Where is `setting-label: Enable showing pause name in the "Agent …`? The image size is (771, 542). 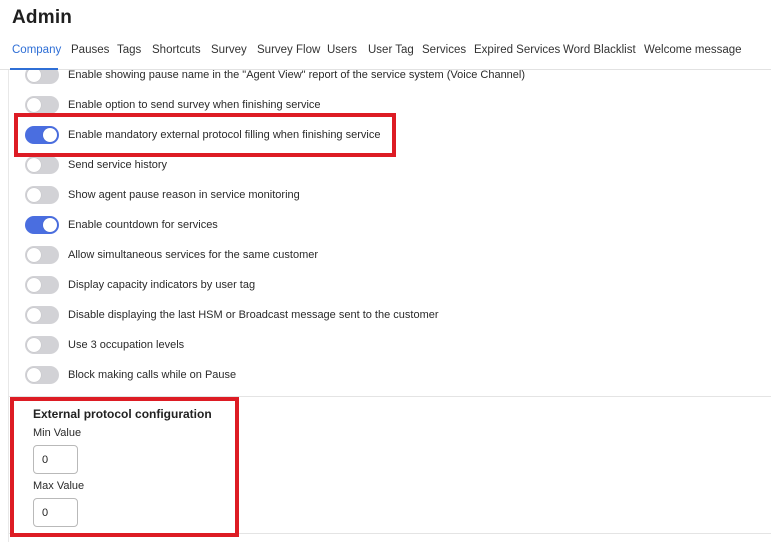 setting-label: Enable showing pause name in the "Agent … is located at coordinates (297, 75).